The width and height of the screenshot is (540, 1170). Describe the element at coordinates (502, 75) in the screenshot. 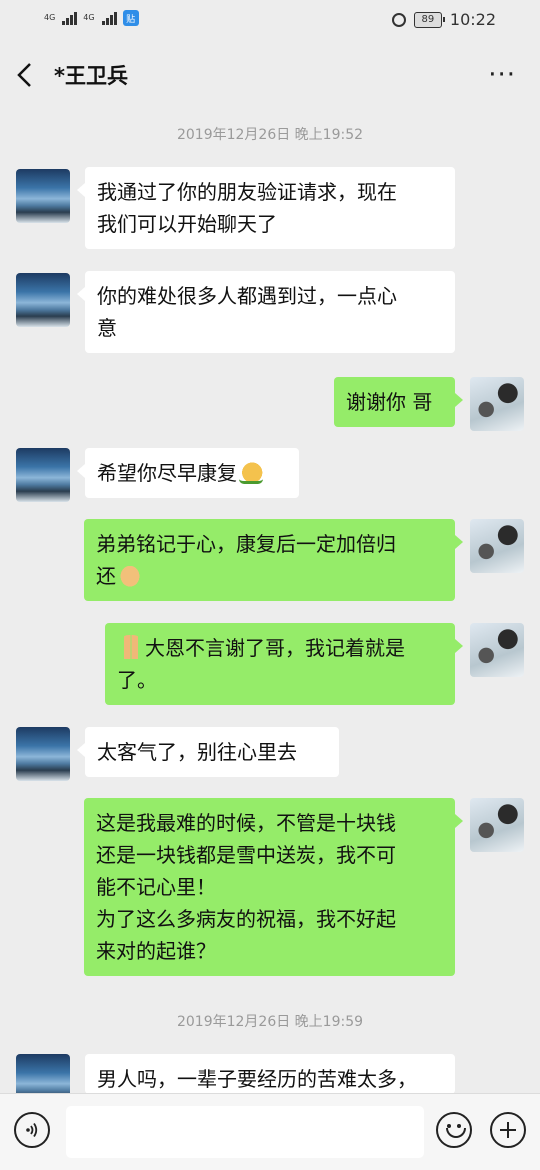

I see `more-options-icon: ···` at that location.